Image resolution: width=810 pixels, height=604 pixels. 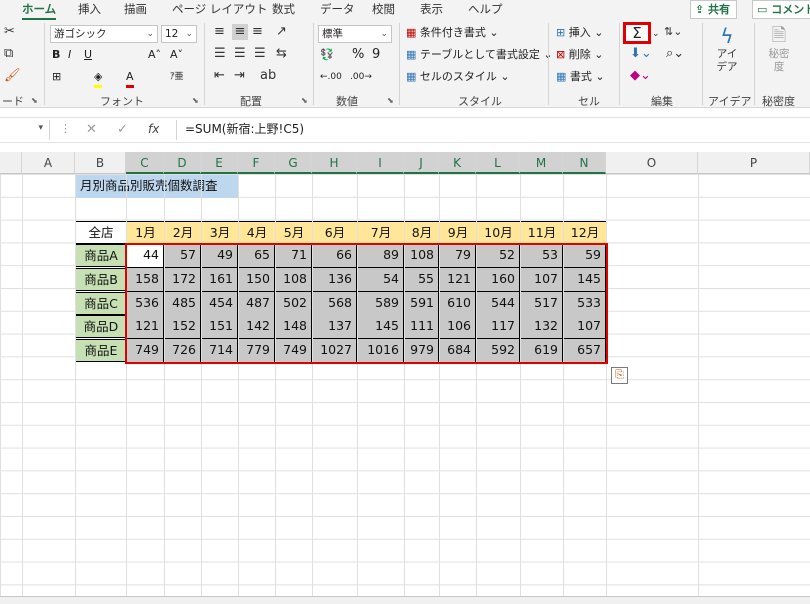 What do you see at coordinates (457, 256) in the screenshot?
I see `data-cell: 79` at bounding box center [457, 256].